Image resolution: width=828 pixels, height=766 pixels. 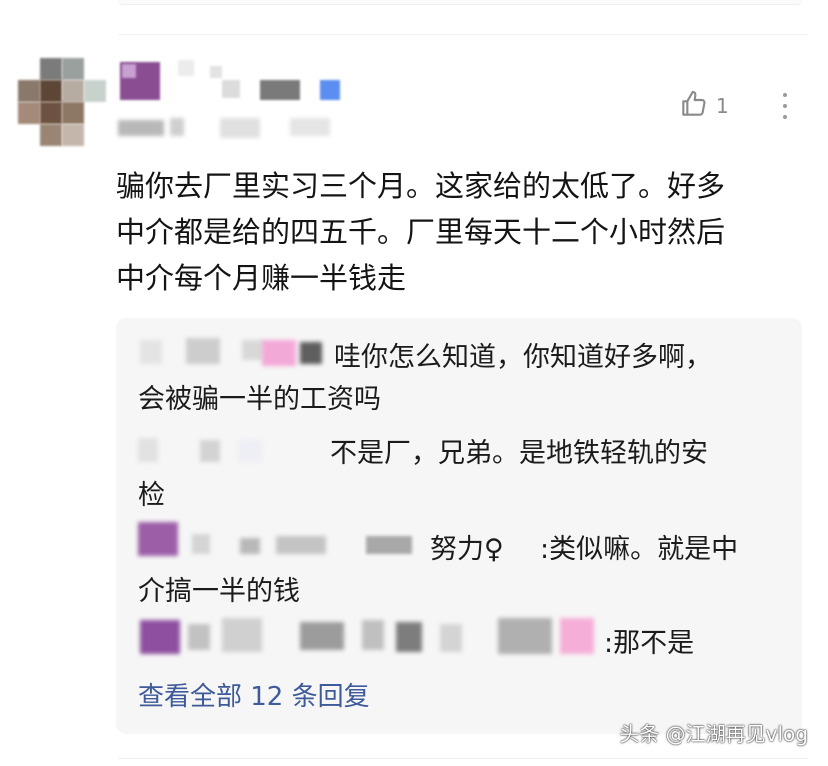 I want to click on like-button: 1, so click(x=709, y=106).